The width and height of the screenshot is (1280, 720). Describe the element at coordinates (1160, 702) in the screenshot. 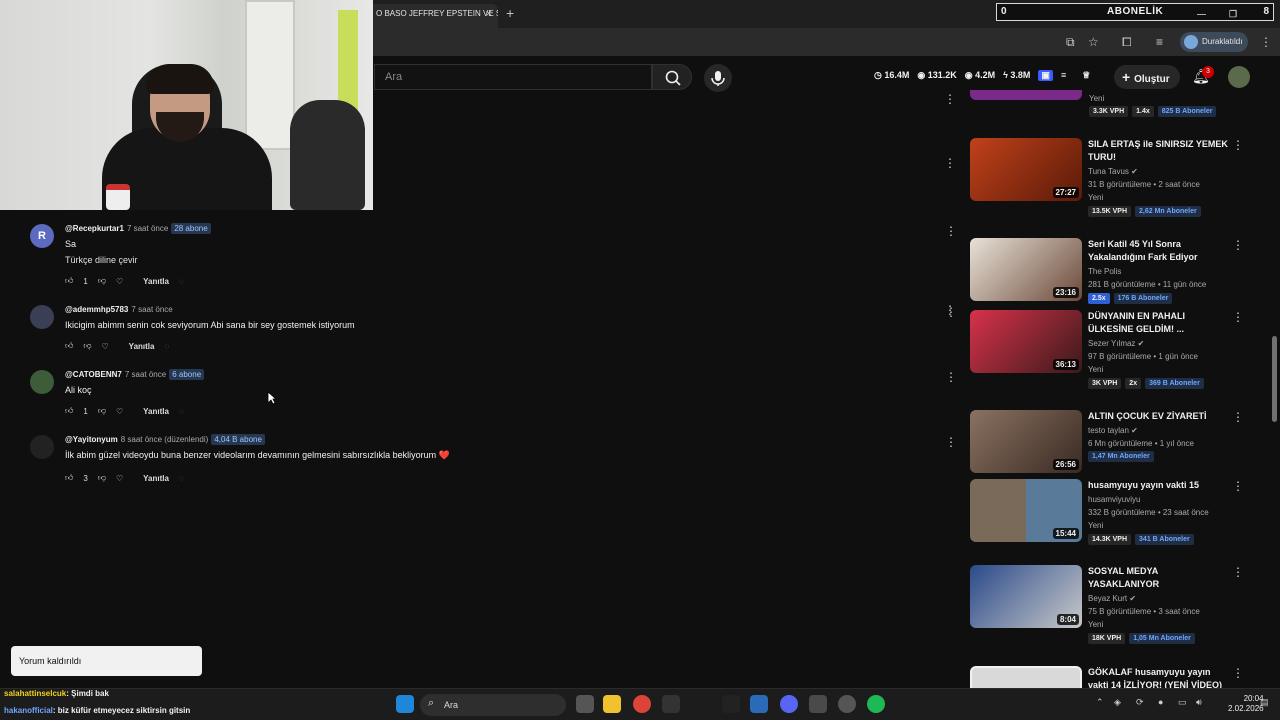

I see `microphone-icon: ●` at that location.